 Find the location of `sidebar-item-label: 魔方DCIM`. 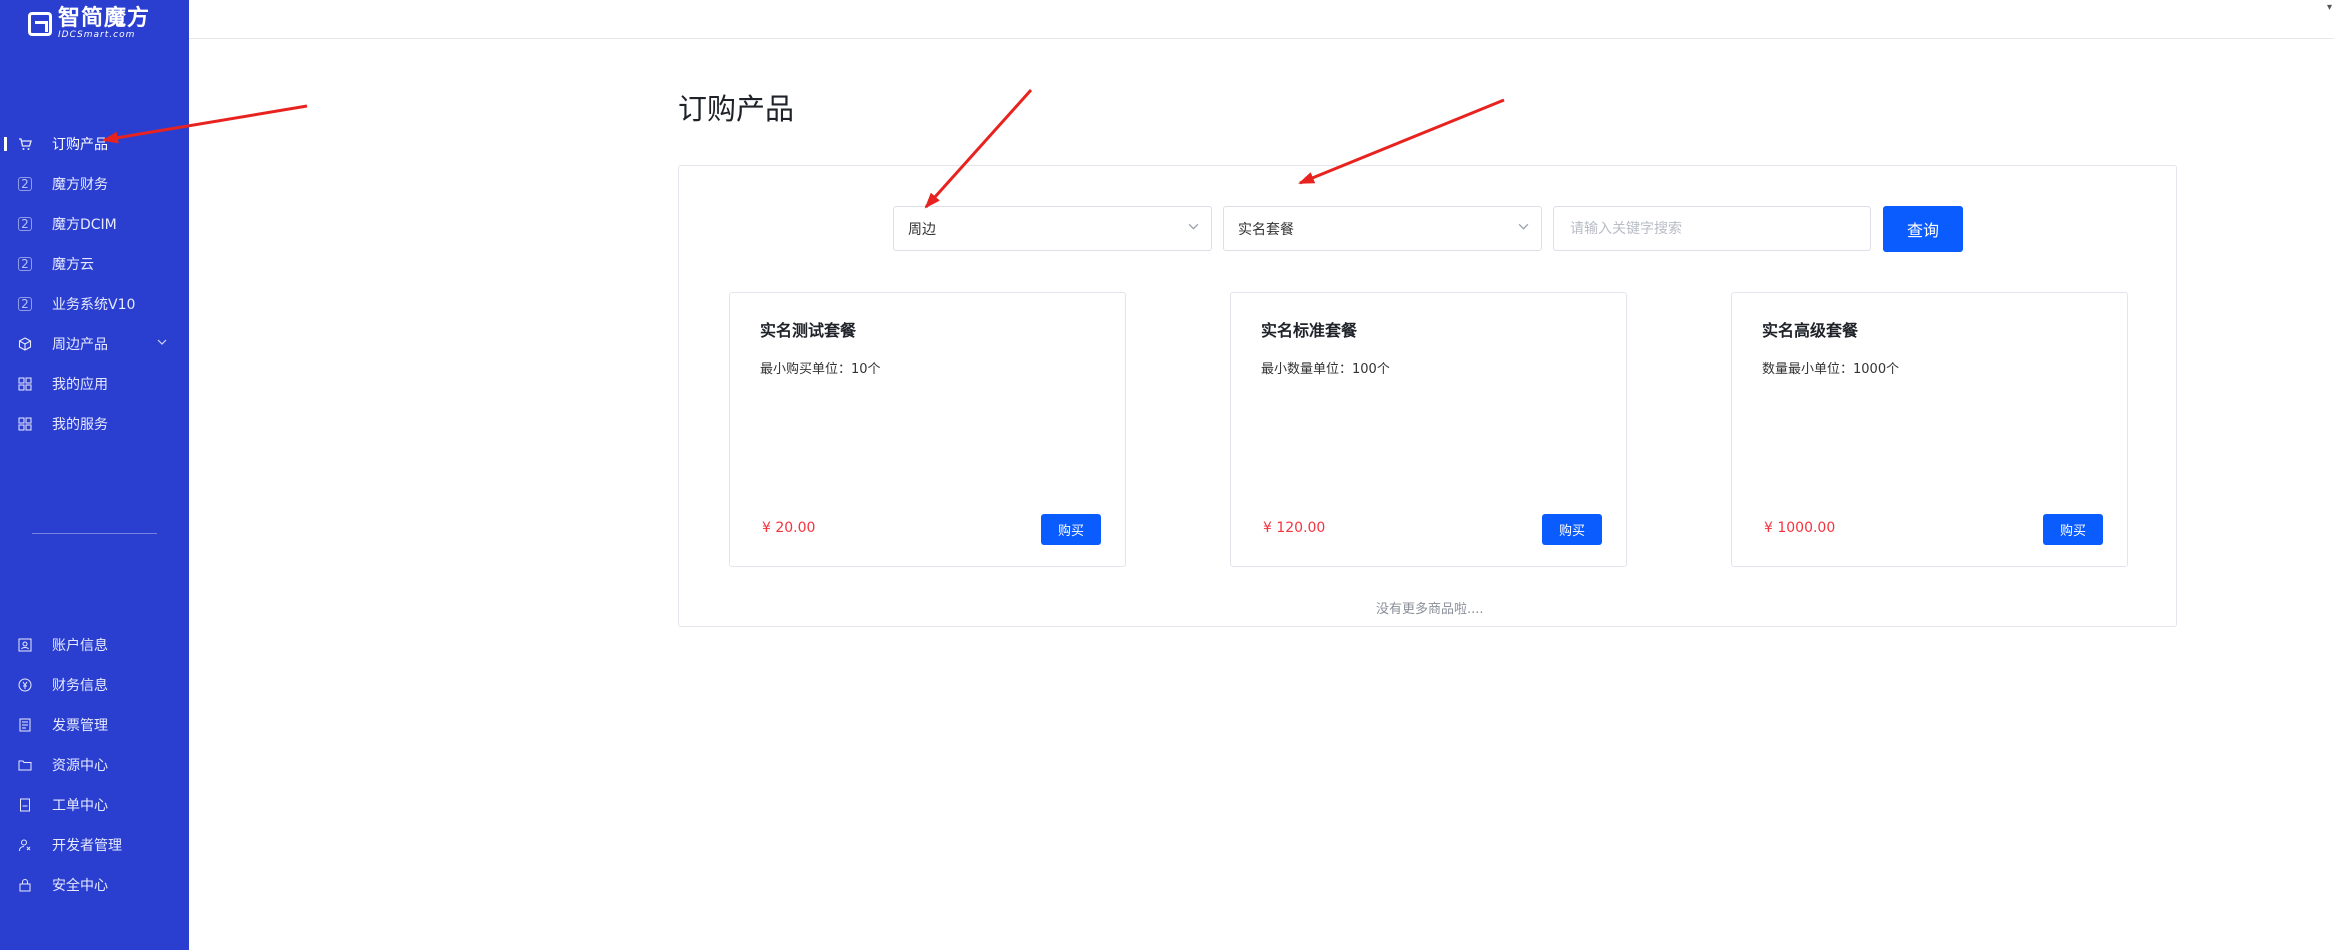

sidebar-item-label: 魔方DCIM is located at coordinates (84, 225).